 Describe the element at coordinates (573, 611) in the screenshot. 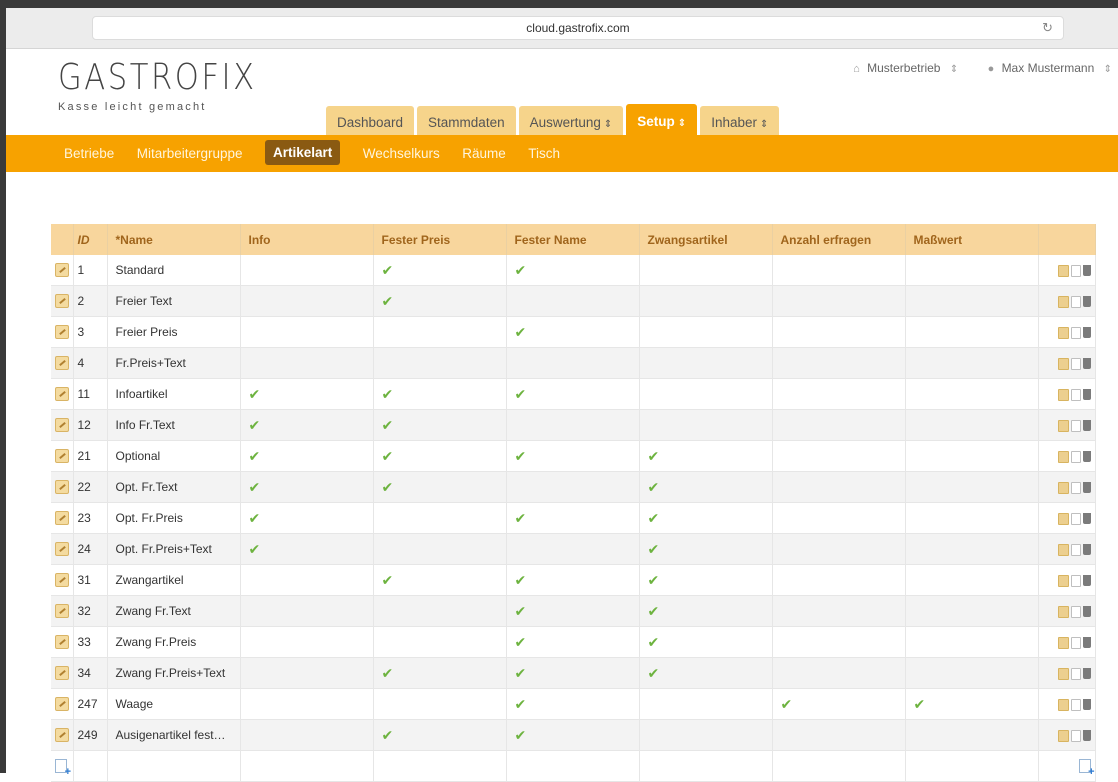

I see `table-row: 32 Zwang Fr.Text ✔ ✔` at that location.